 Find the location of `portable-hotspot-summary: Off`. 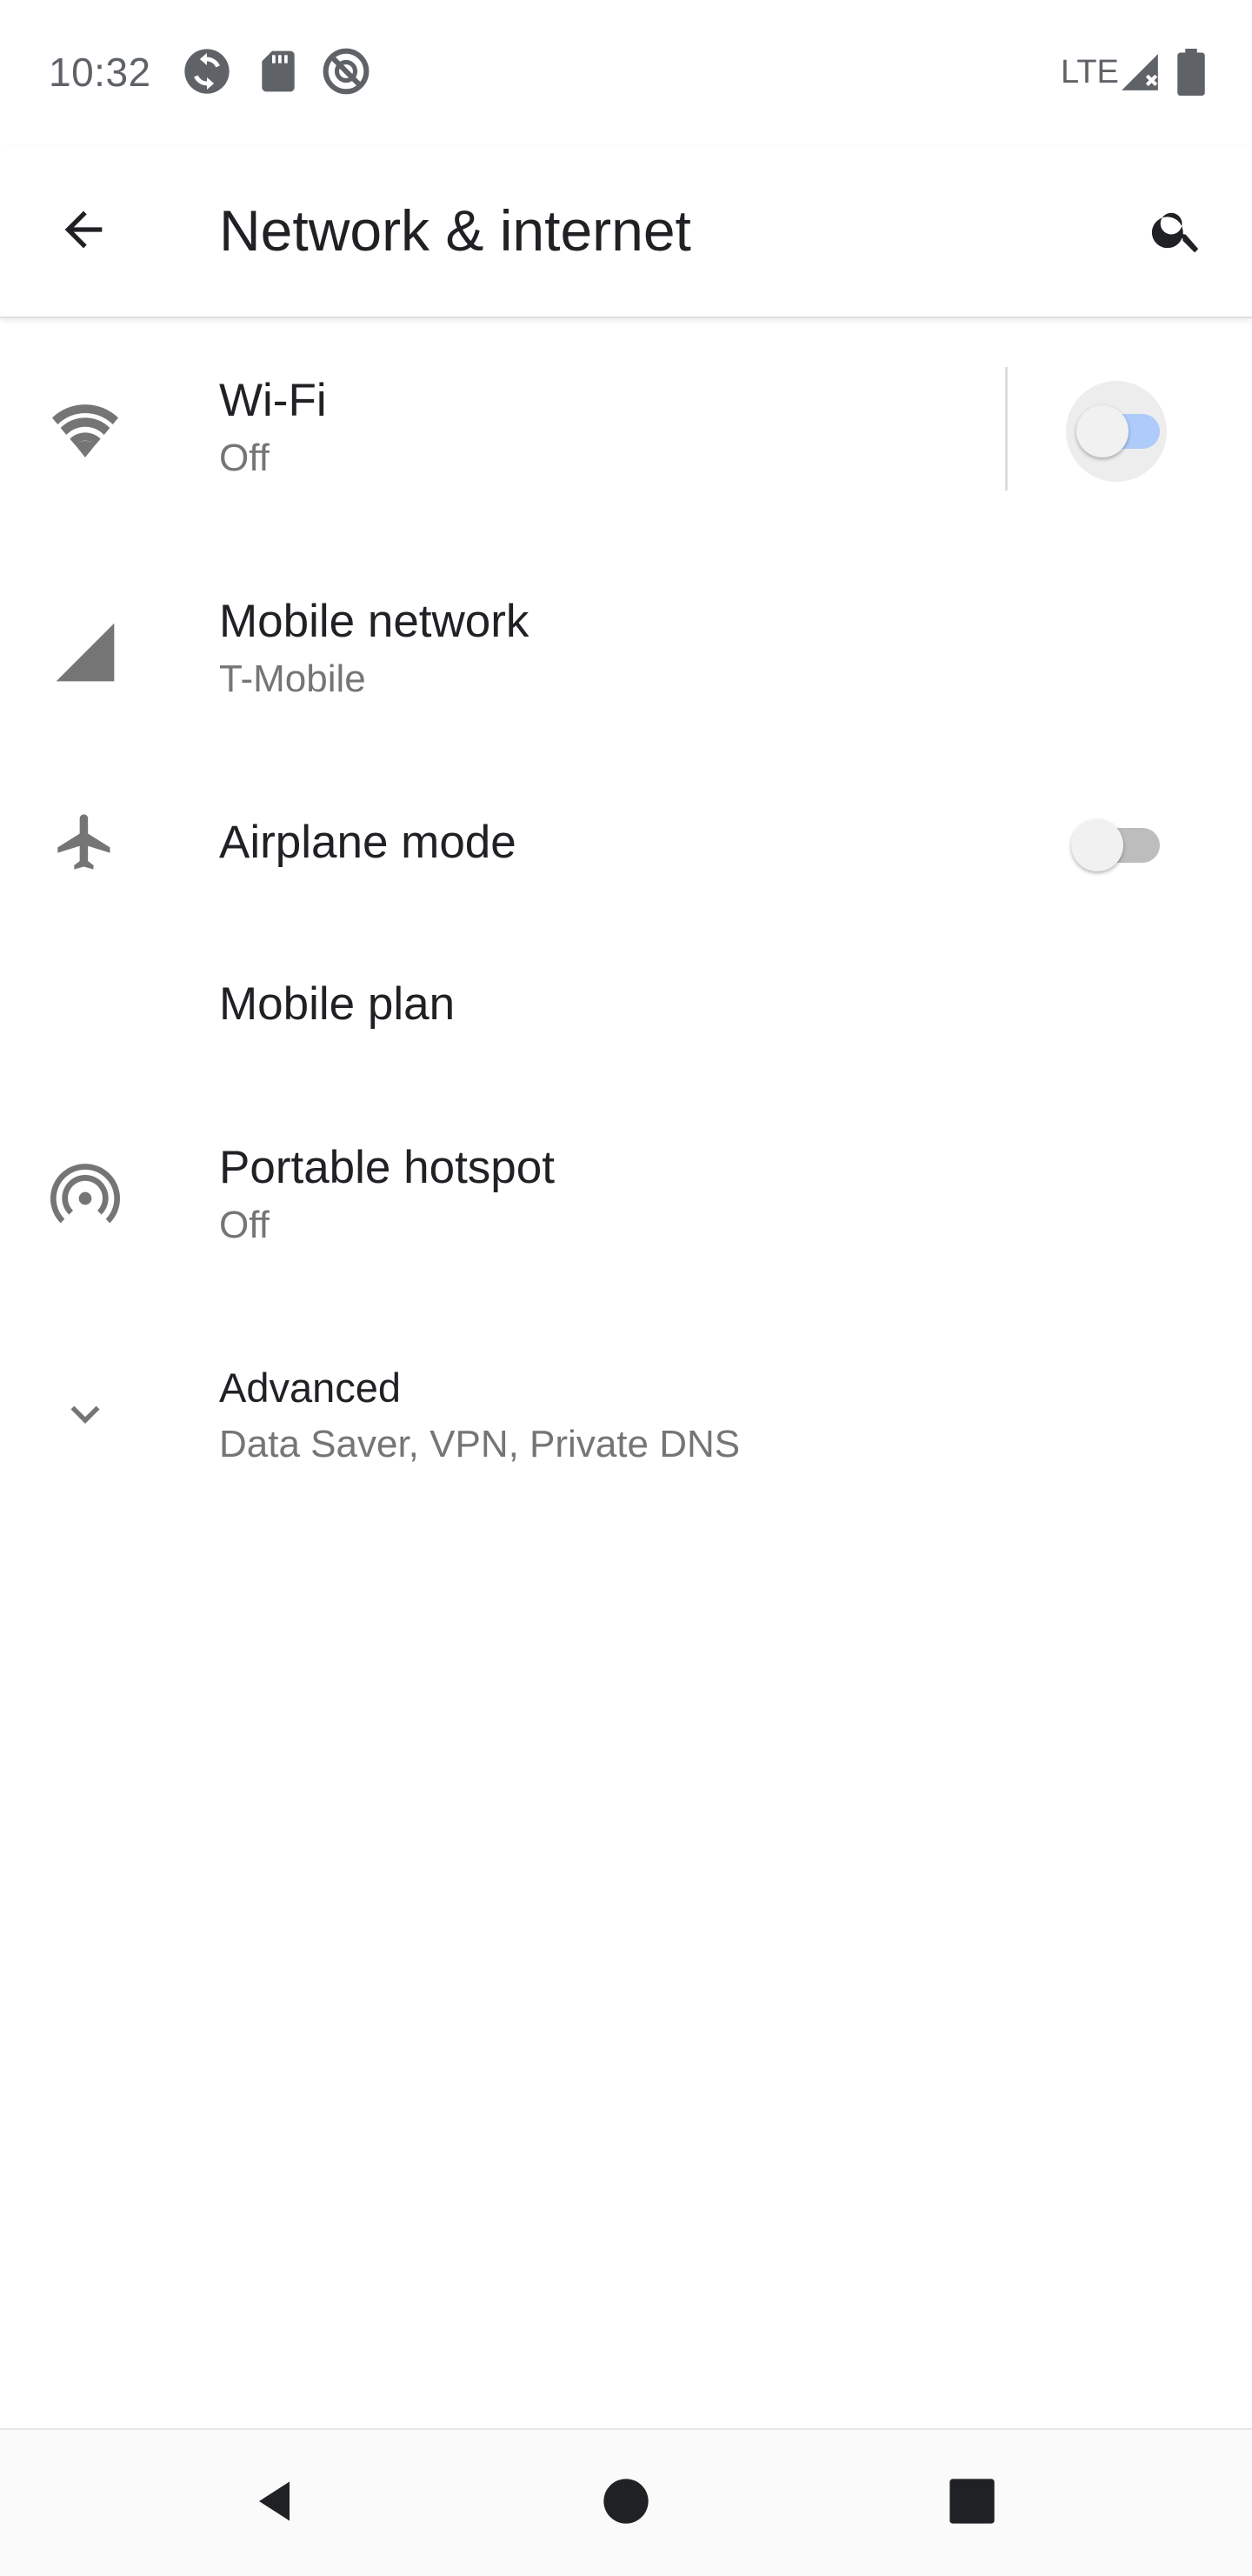

portable-hotspot-summary: Off is located at coordinates (245, 1225).